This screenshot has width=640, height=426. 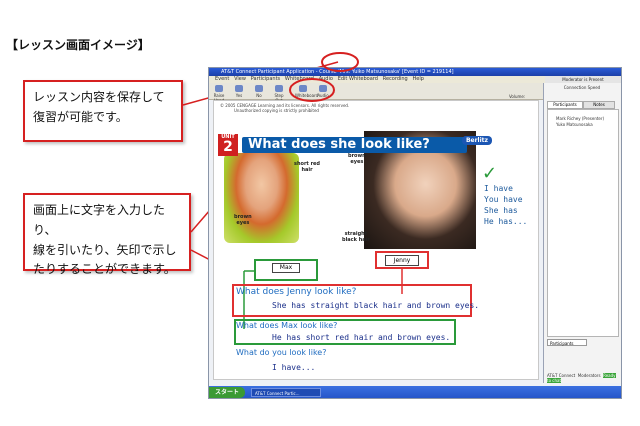 What do you see at coordinates (324, 77) in the screenshot?
I see `highlight-circles` at bounding box center [324, 77].